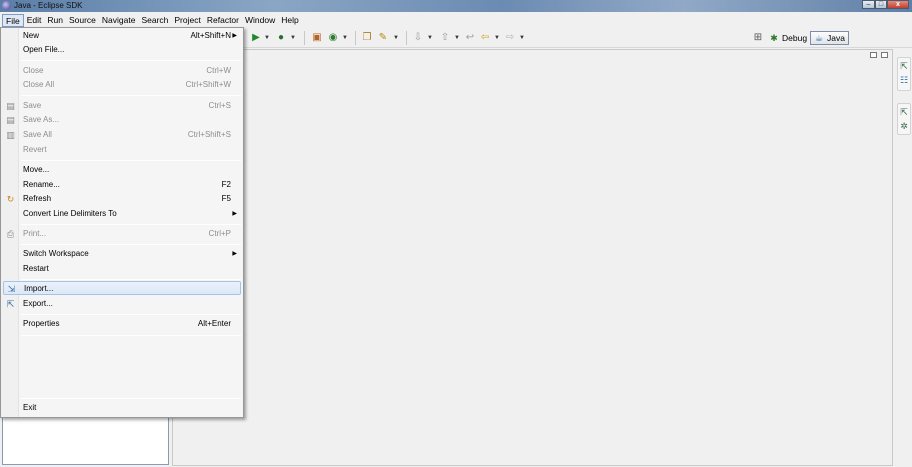 The width and height of the screenshot is (912, 467). I want to click on menu-edit: Edit, so click(34, 20).